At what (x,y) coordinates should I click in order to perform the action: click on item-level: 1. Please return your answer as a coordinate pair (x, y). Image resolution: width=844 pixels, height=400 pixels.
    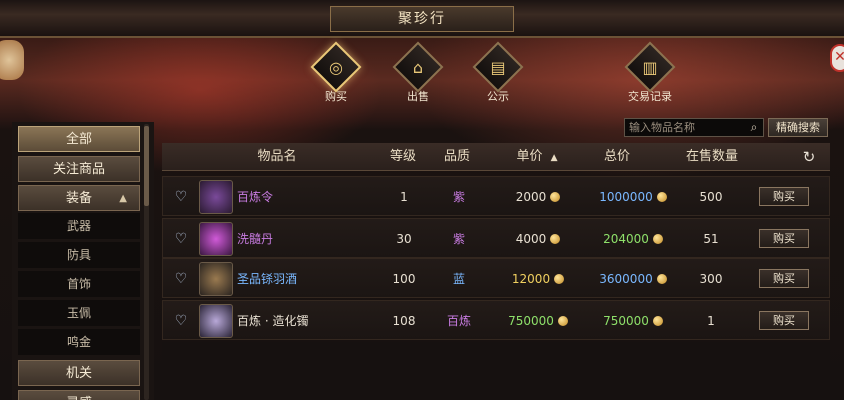
    Looking at the image, I should click on (404, 197).